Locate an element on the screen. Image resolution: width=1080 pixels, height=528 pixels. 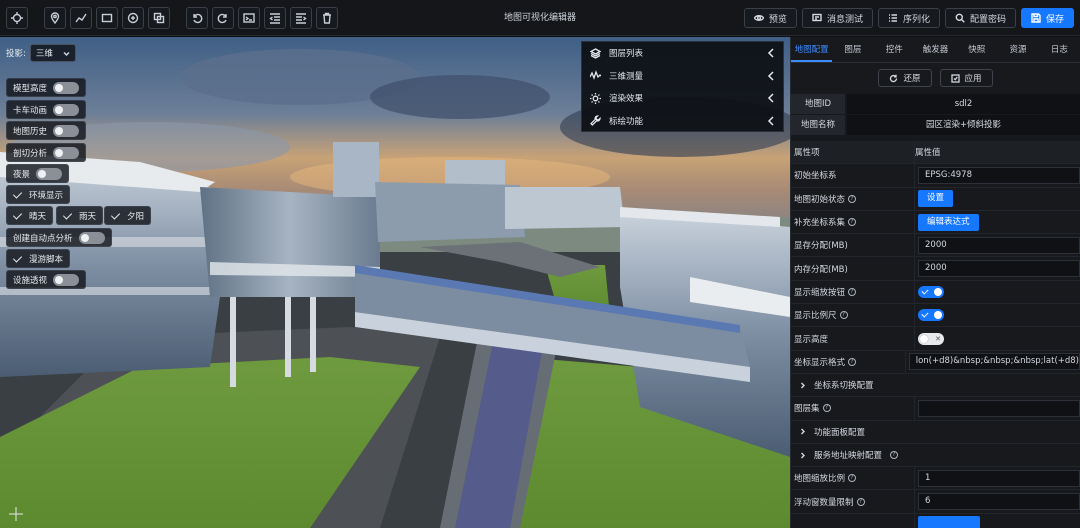
property-input: EPSG:4978 is located at coordinates (999, 175).